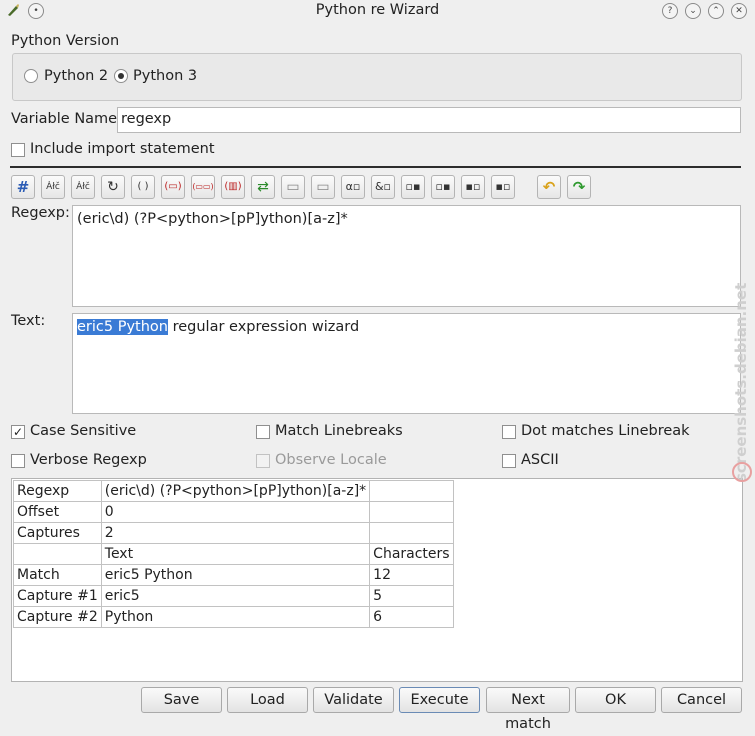 The height and width of the screenshot is (736, 755). What do you see at coordinates (57, 617) in the screenshot?
I see `table-cell: Capture #2` at bounding box center [57, 617].